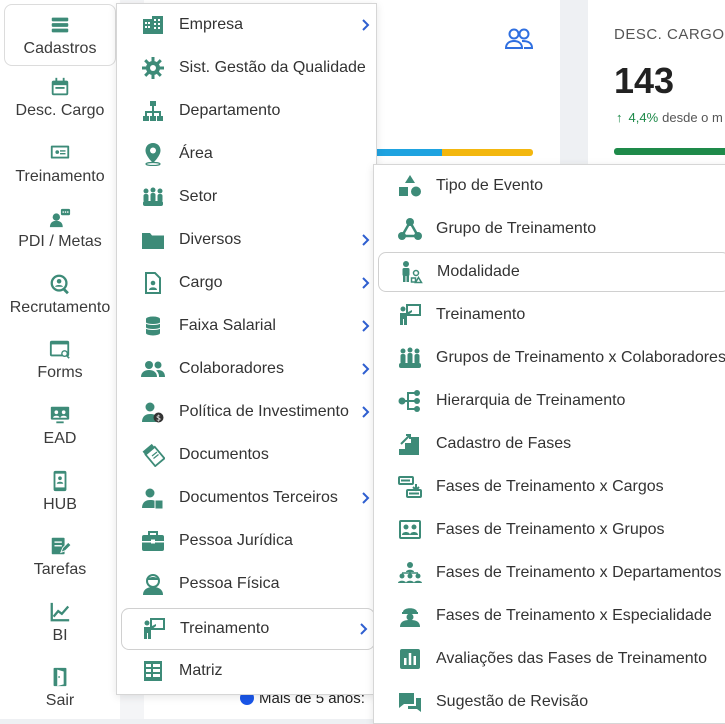  I want to click on menu-item-empresa: Empresa, so click(246, 25).